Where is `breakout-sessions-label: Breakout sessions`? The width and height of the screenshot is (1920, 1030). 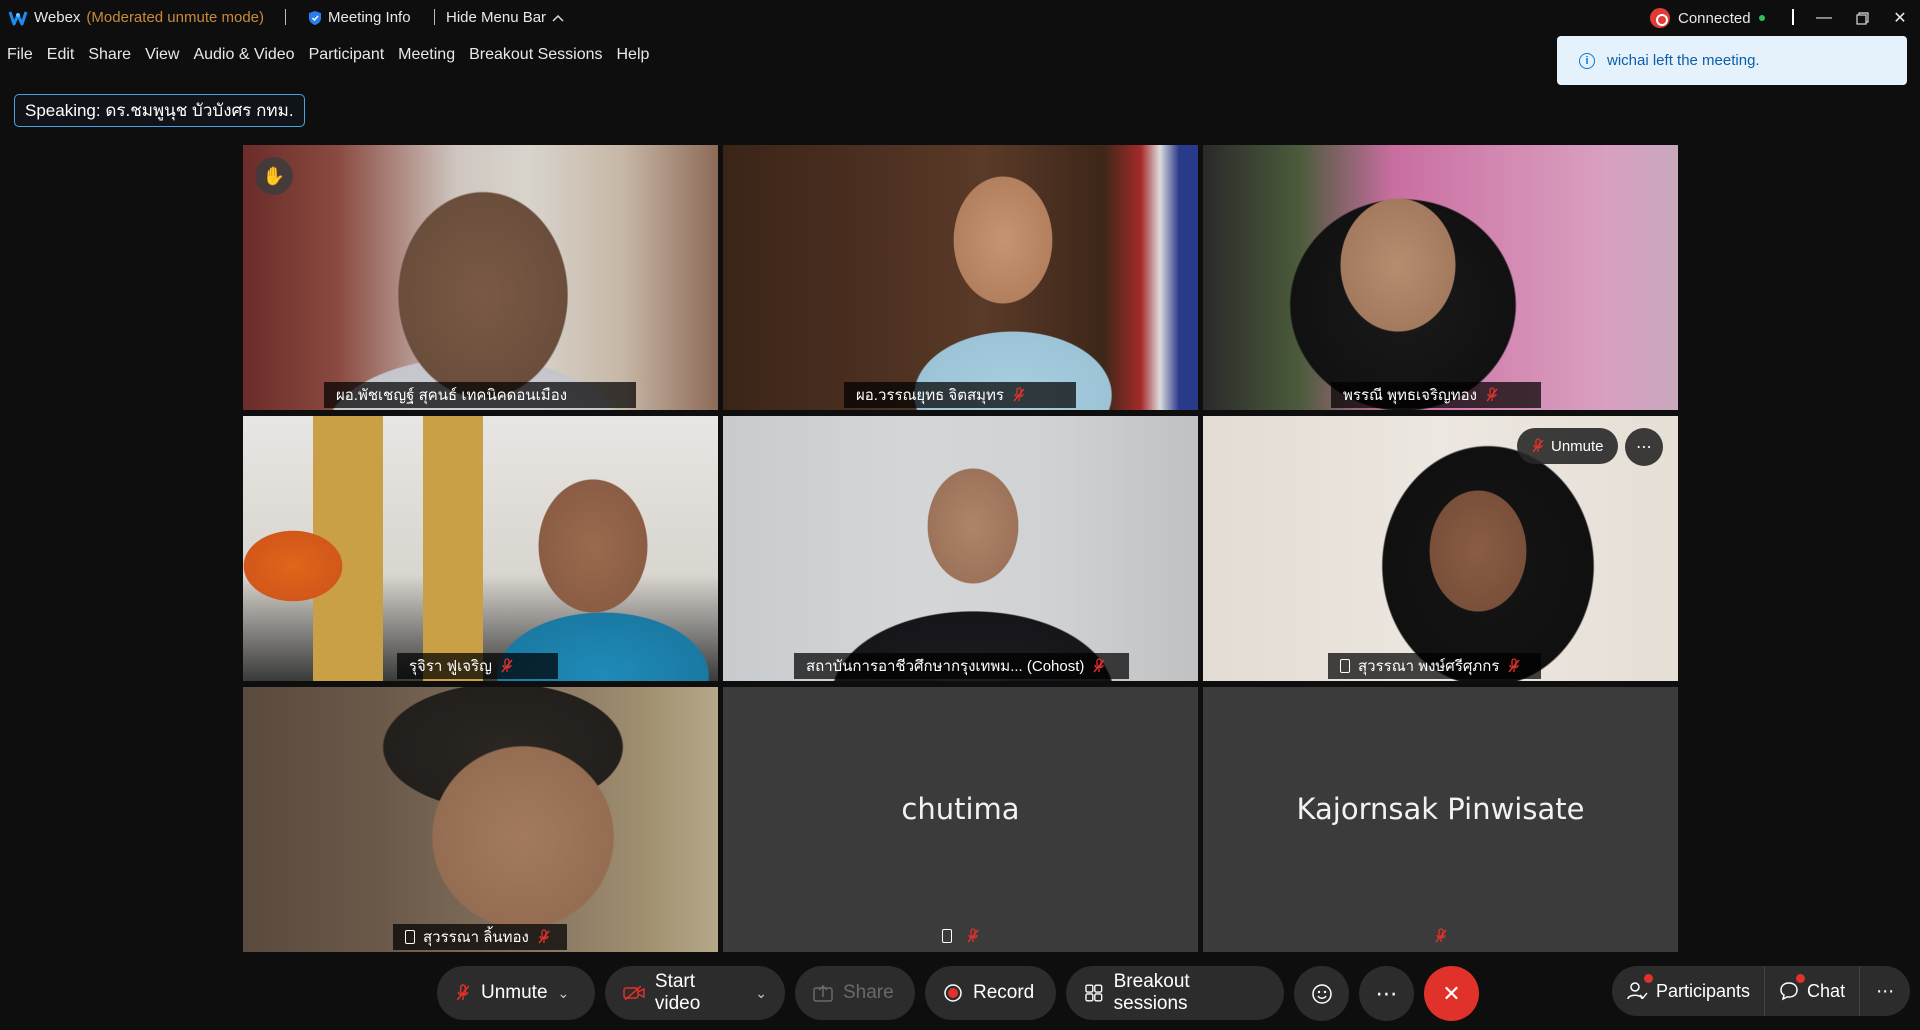
breakout-sessions-label: Breakout sessions is located at coordinates (1151, 992).